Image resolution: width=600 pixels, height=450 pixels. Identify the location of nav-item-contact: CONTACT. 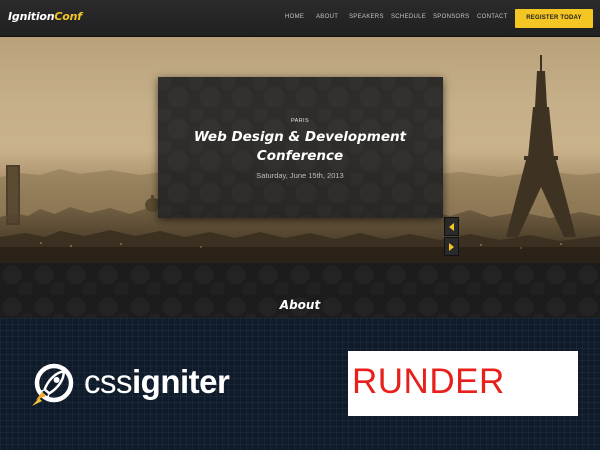
(492, 17).